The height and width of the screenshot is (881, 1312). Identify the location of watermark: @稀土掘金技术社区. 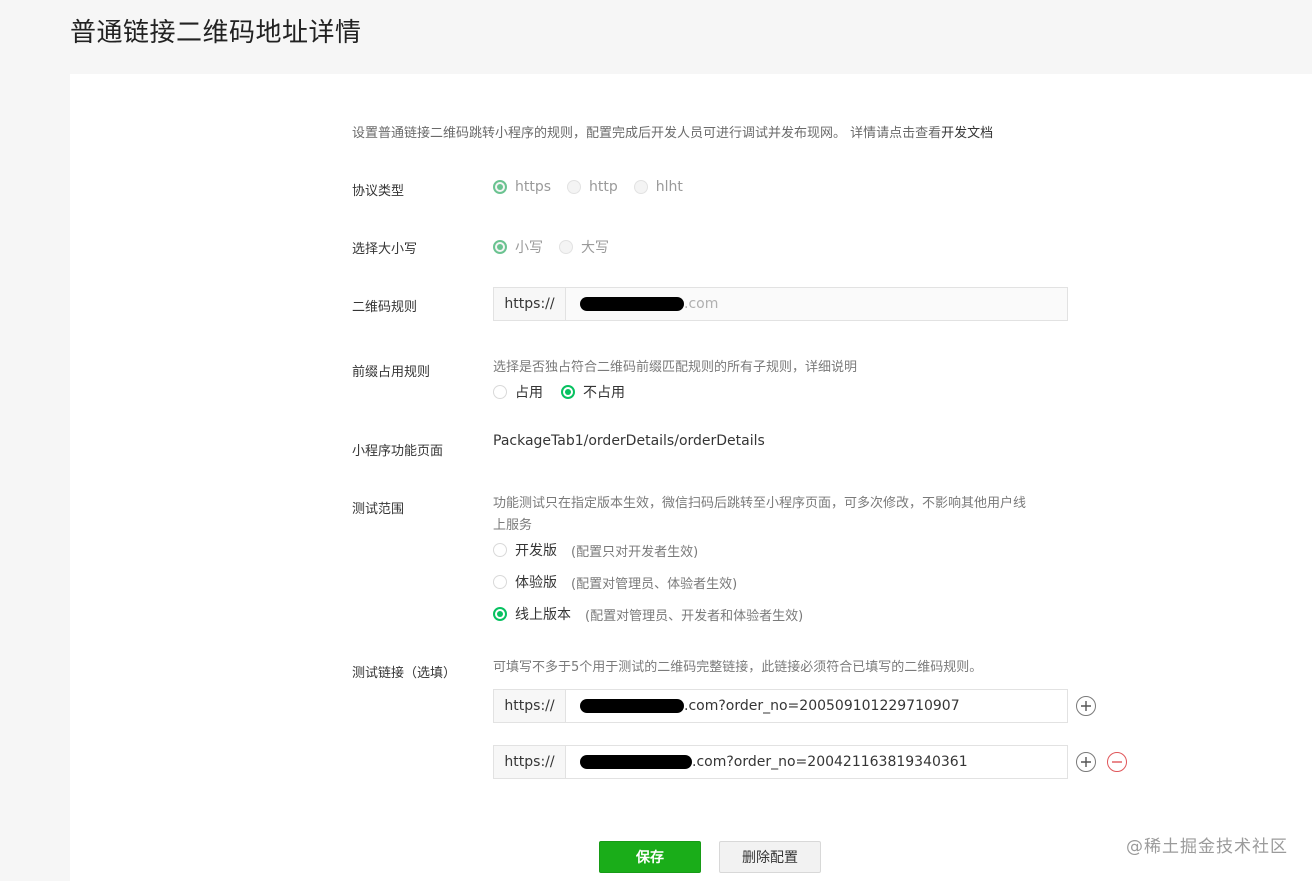
(1207, 847).